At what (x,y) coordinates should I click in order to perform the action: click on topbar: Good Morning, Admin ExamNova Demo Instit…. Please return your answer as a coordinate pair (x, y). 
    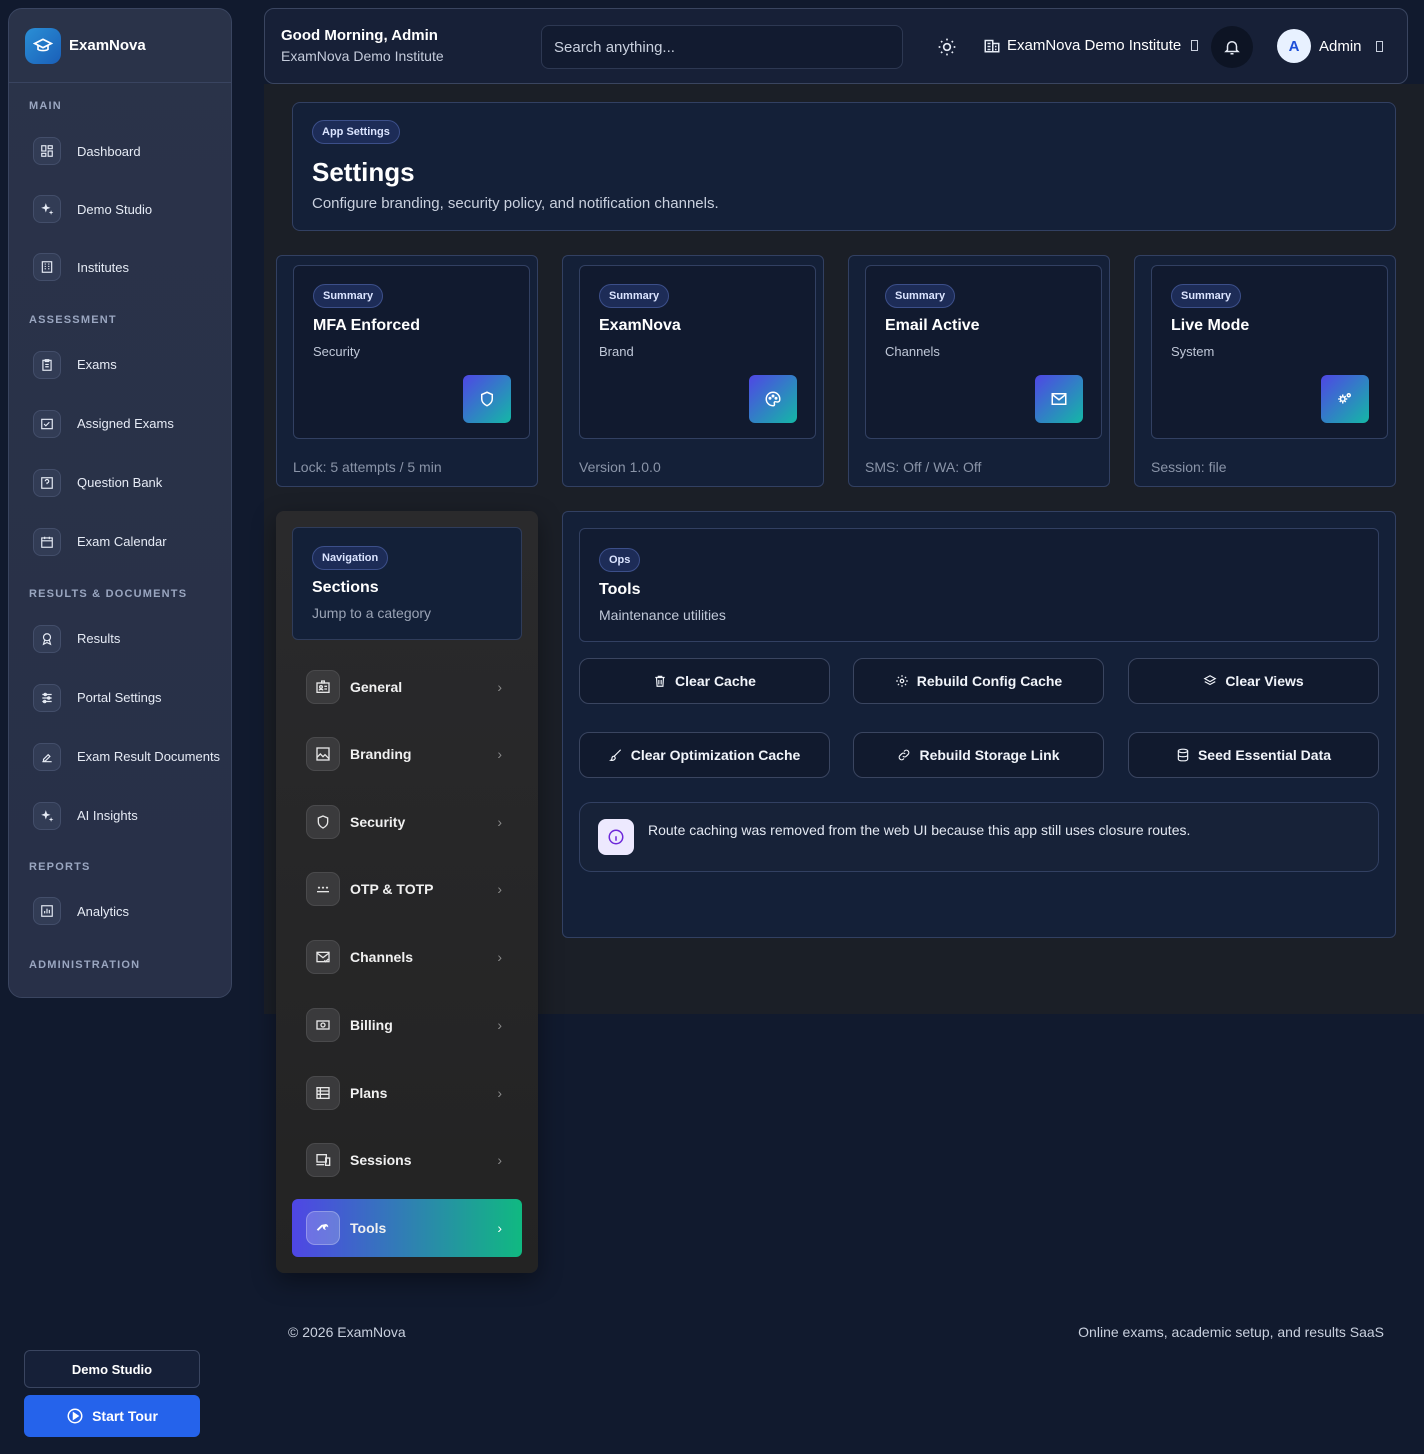
    Looking at the image, I should click on (836, 46).